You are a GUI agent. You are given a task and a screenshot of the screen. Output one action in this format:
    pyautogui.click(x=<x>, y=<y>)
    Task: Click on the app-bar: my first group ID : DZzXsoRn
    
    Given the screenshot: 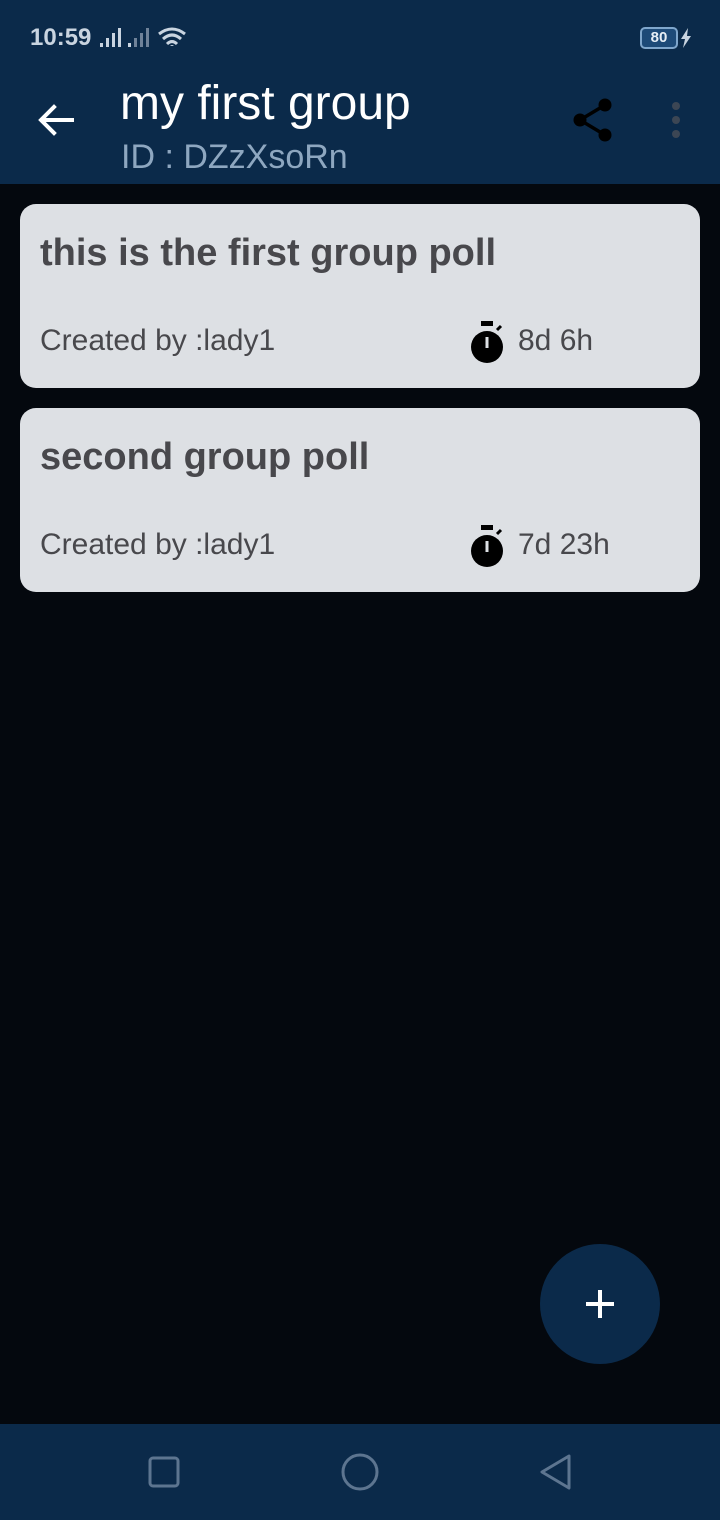 What is the action you would take?
    pyautogui.click(x=360, y=130)
    